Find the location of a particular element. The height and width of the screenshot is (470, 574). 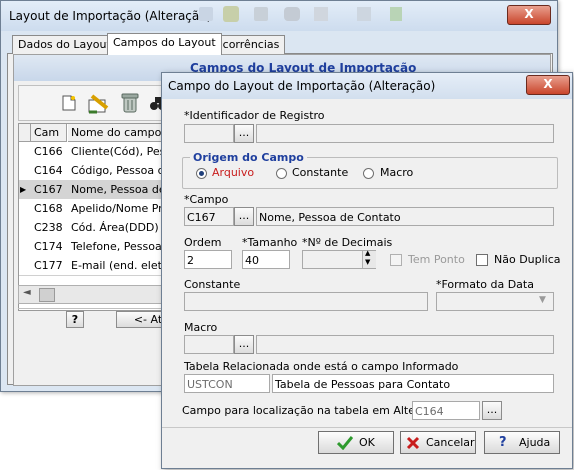

tab-campos-do-layout: Campos do Layout is located at coordinates (164, 44).